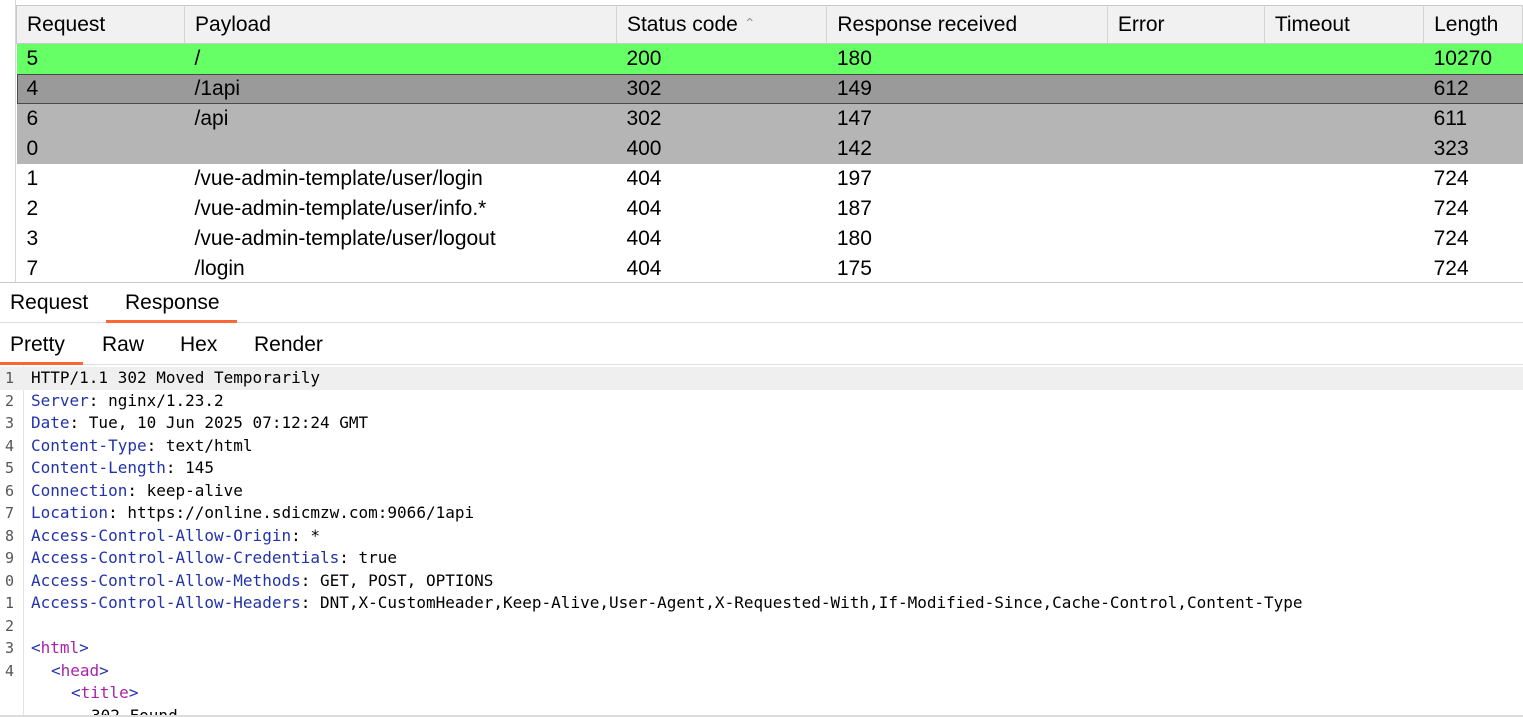 The height and width of the screenshot is (717, 1523). I want to click on cell-payload: /api, so click(400, 118).